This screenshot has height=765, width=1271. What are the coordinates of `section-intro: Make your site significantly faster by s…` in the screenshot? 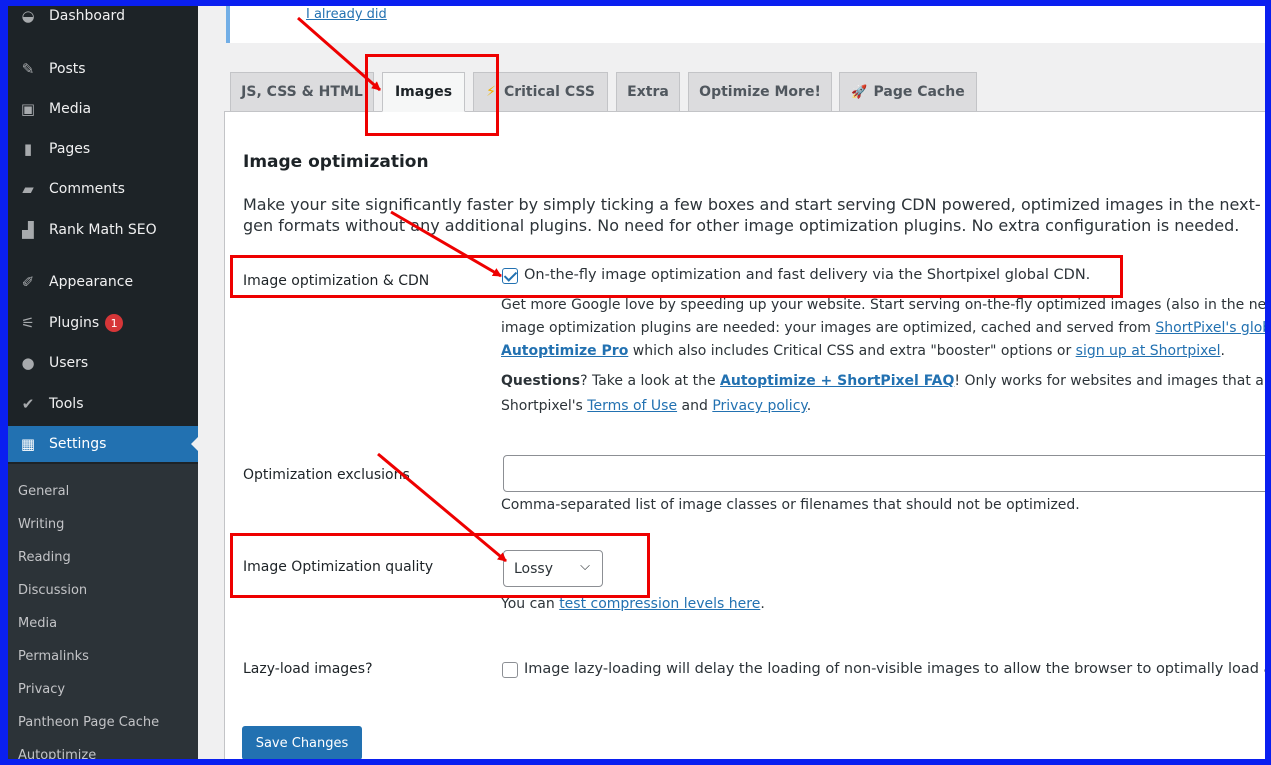 It's located at (752, 215).